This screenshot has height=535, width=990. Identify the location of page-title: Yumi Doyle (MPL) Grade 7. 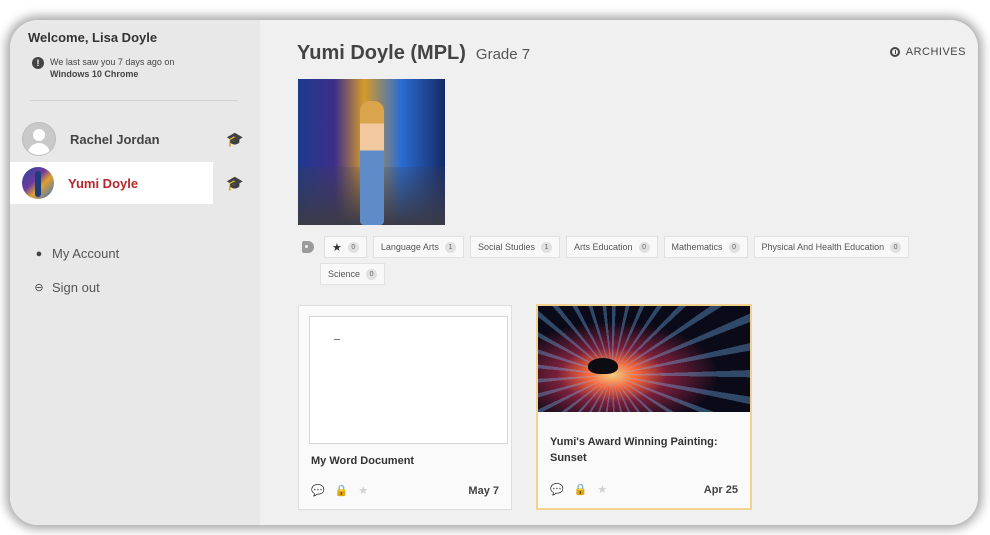
(413, 53).